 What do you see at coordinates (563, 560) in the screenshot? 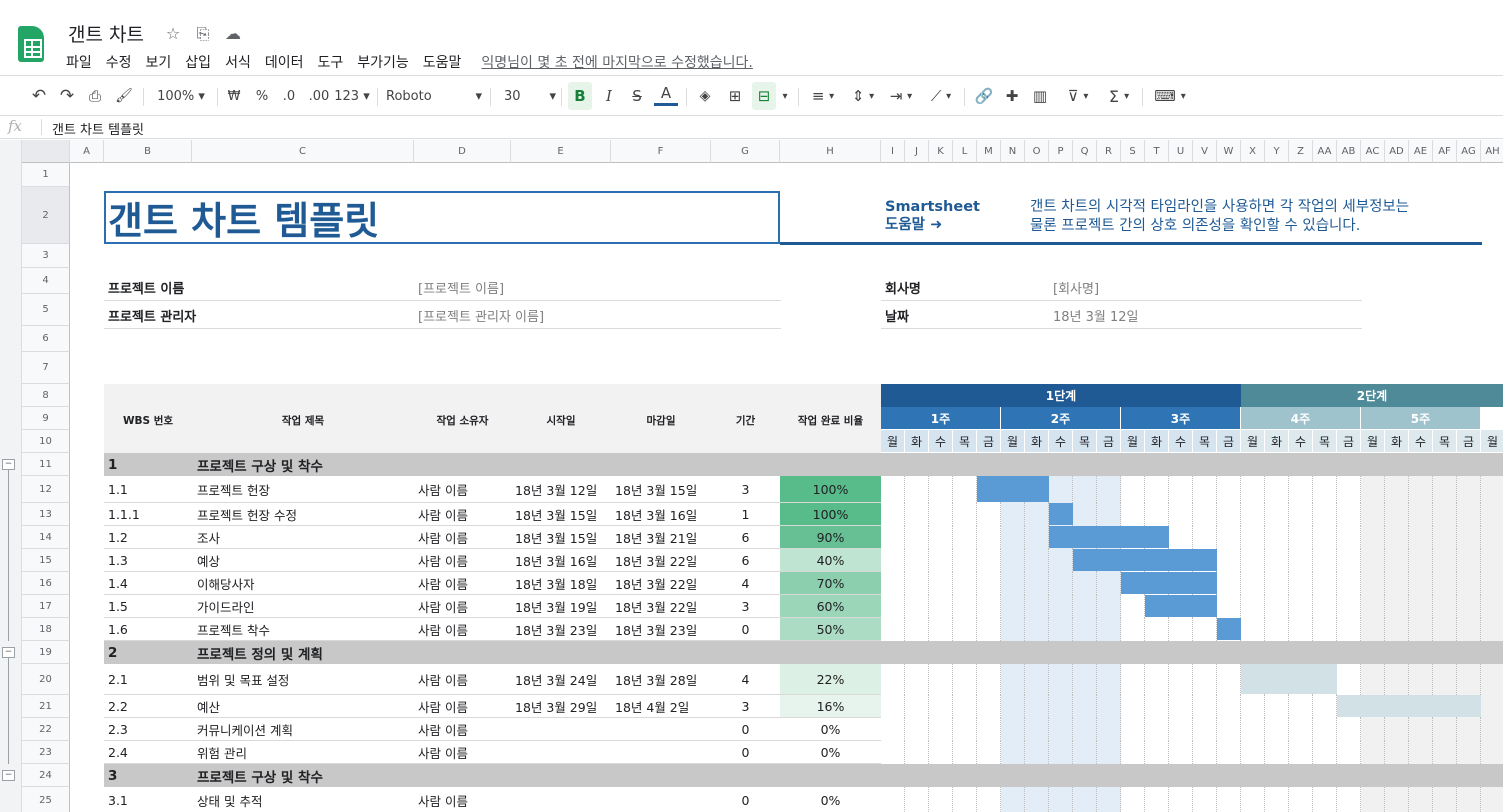
I see `task-start-date: 18년 3월 16일` at bounding box center [563, 560].